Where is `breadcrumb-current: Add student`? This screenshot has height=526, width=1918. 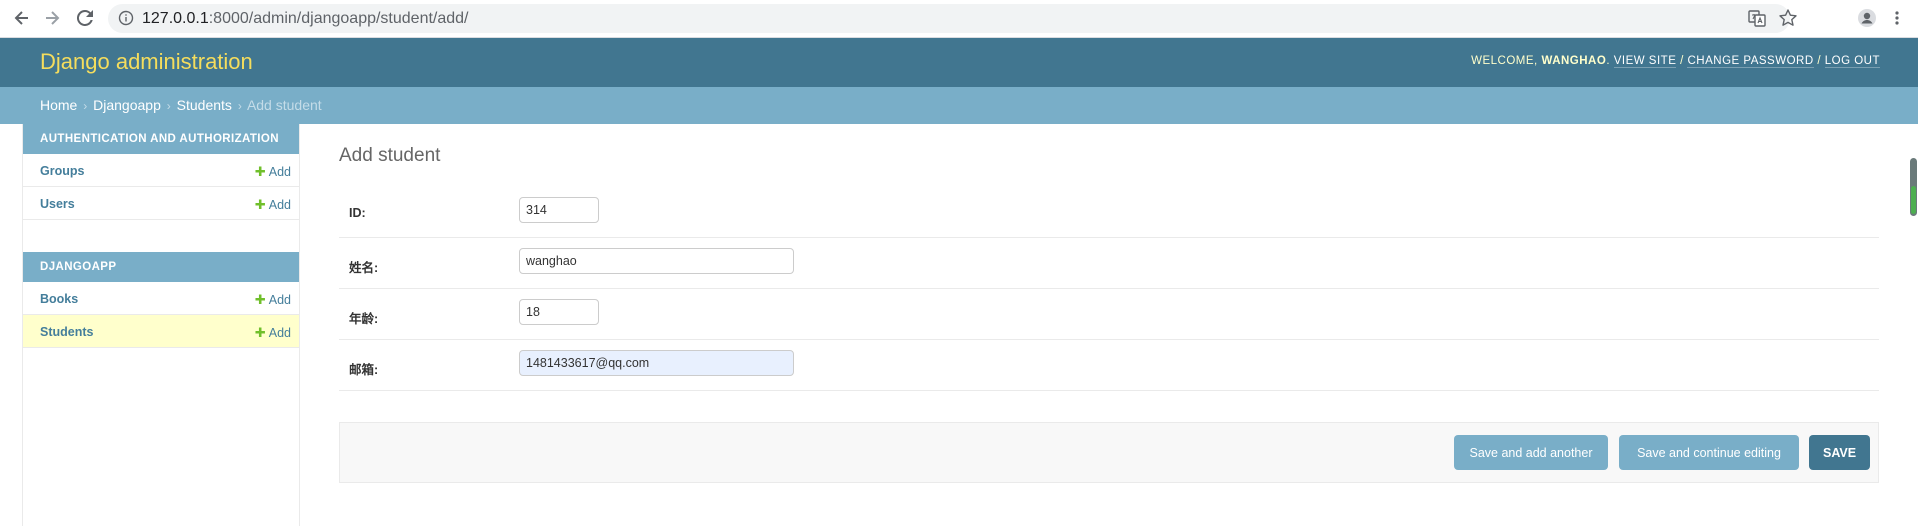
breadcrumb-current: Add student is located at coordinates (284, 105).